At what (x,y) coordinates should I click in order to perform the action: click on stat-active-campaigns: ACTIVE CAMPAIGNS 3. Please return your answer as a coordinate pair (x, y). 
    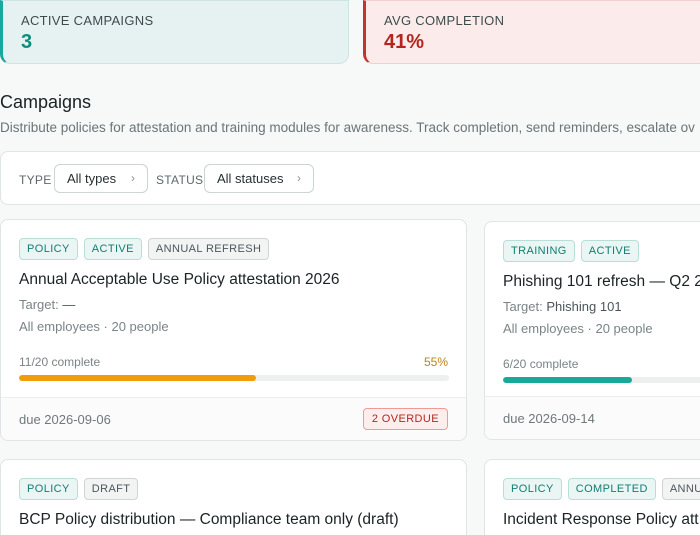
    Looking at the image, I should click on (174, 32).